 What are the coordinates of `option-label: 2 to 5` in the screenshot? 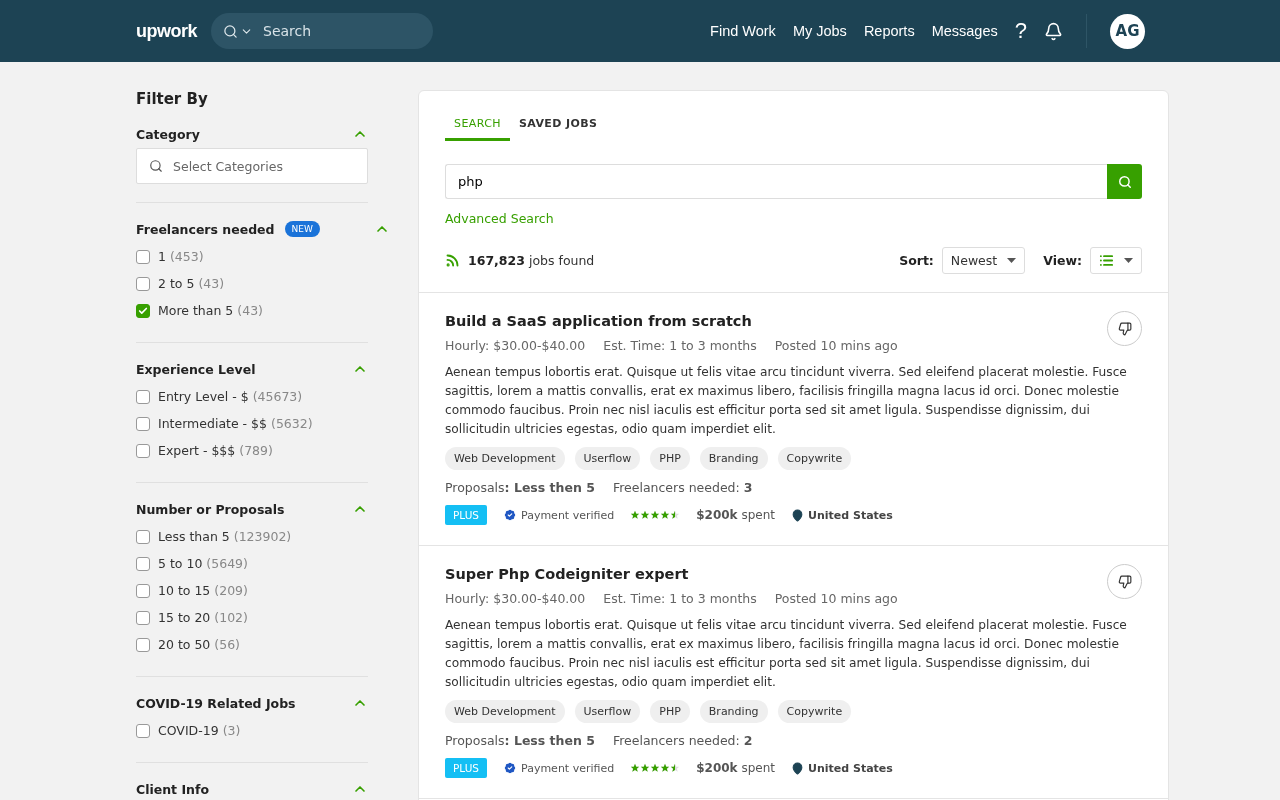 It's located at (176, 283).